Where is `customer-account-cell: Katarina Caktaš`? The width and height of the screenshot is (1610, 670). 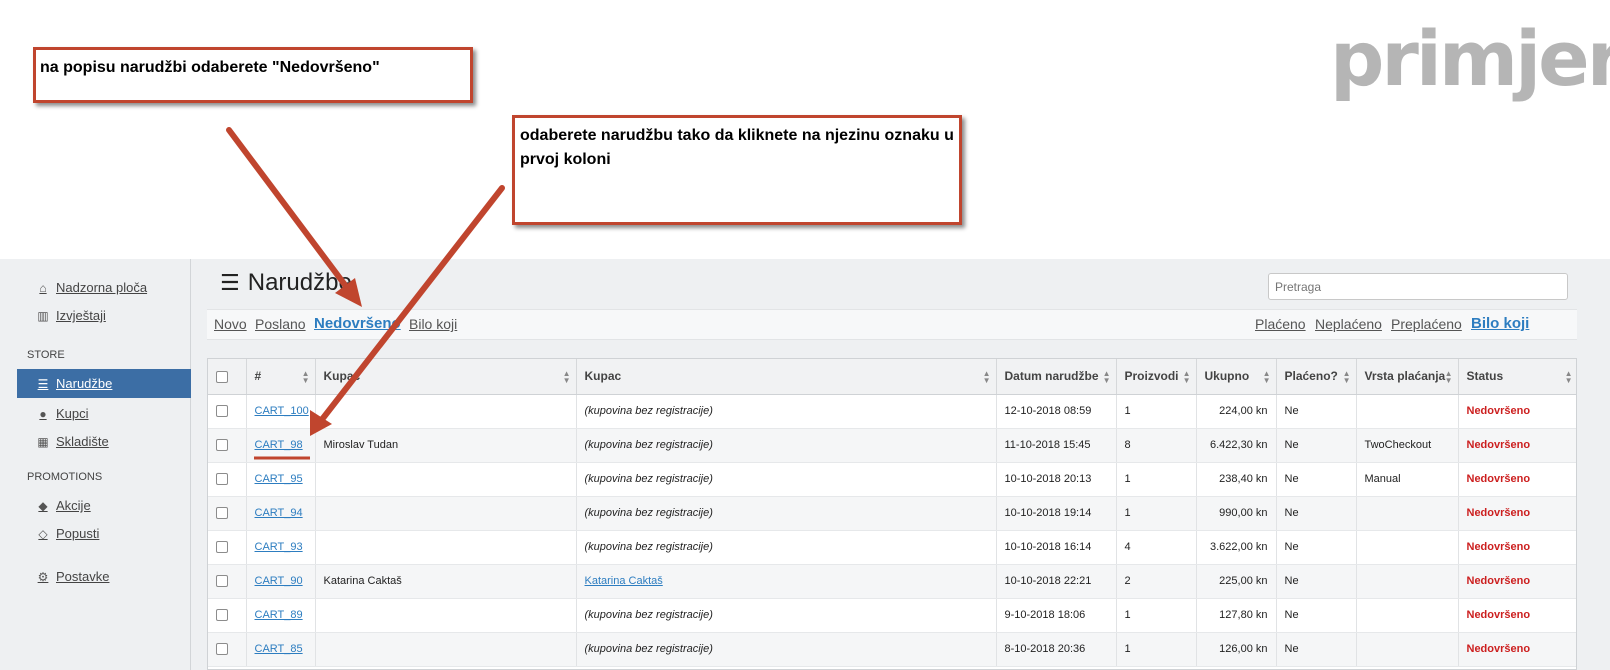
customer-account-cell: Katarina Caktaš is located at coordinates (786, 581).